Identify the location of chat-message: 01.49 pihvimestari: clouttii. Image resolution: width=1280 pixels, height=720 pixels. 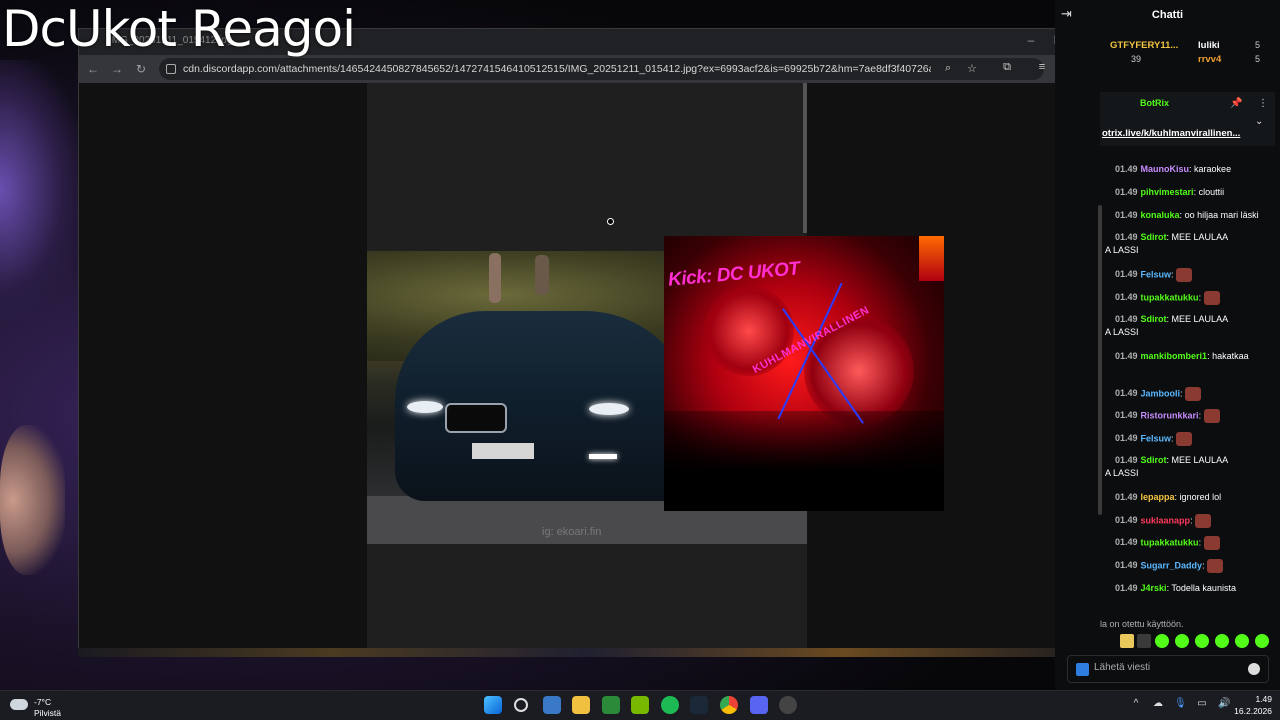
(1195, 192).